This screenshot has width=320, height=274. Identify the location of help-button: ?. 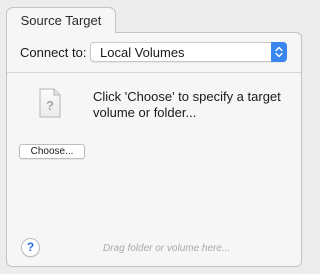
(30, 247).